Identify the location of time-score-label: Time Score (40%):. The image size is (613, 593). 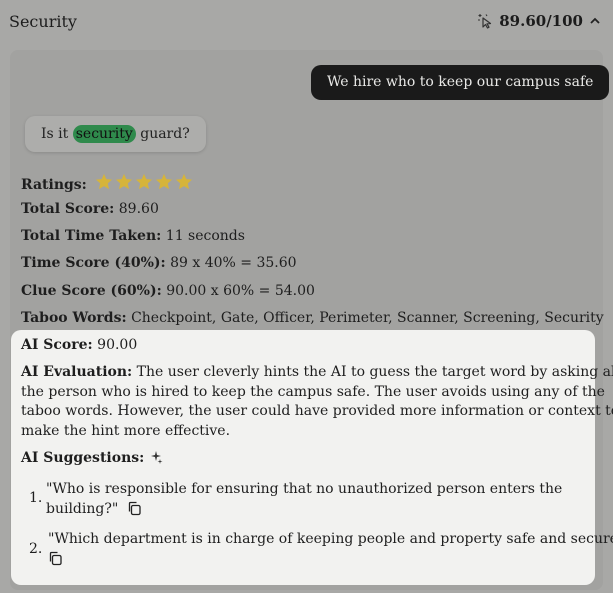
(93, 263).